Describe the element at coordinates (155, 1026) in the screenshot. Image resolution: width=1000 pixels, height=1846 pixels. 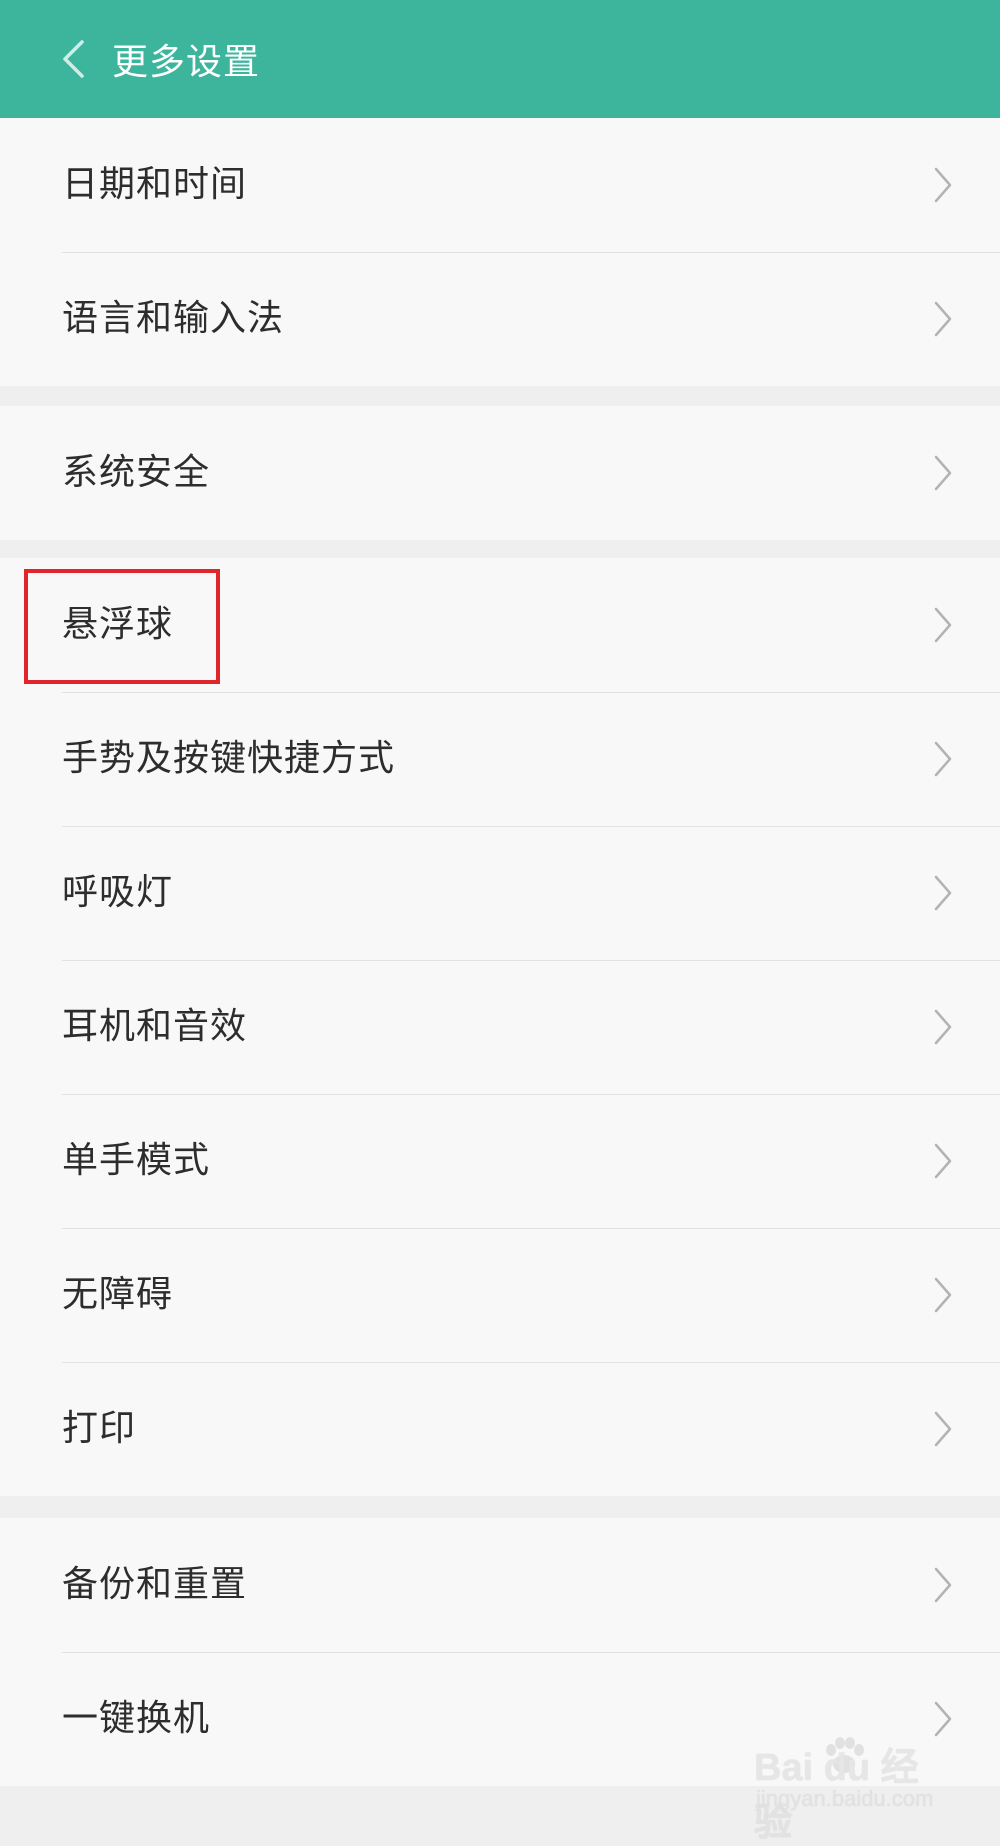
I see `row-label: 耳机和音效` at that location.